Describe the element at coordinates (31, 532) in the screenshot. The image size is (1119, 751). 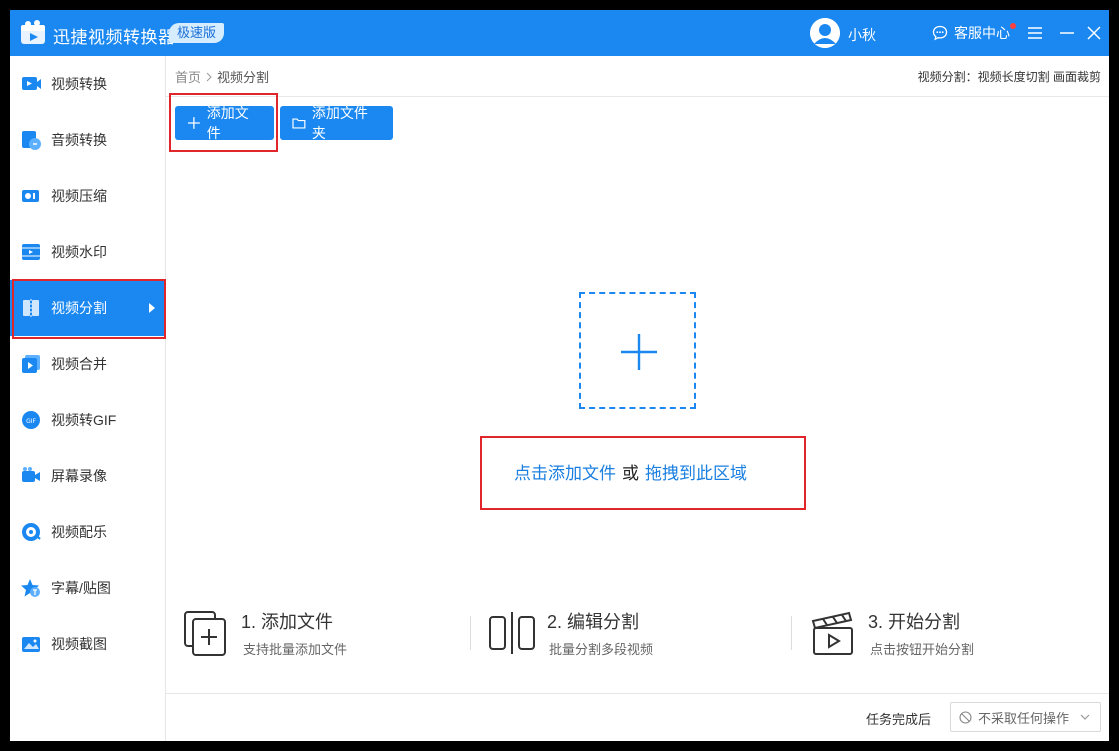
I see `video-music-icon` at that location.